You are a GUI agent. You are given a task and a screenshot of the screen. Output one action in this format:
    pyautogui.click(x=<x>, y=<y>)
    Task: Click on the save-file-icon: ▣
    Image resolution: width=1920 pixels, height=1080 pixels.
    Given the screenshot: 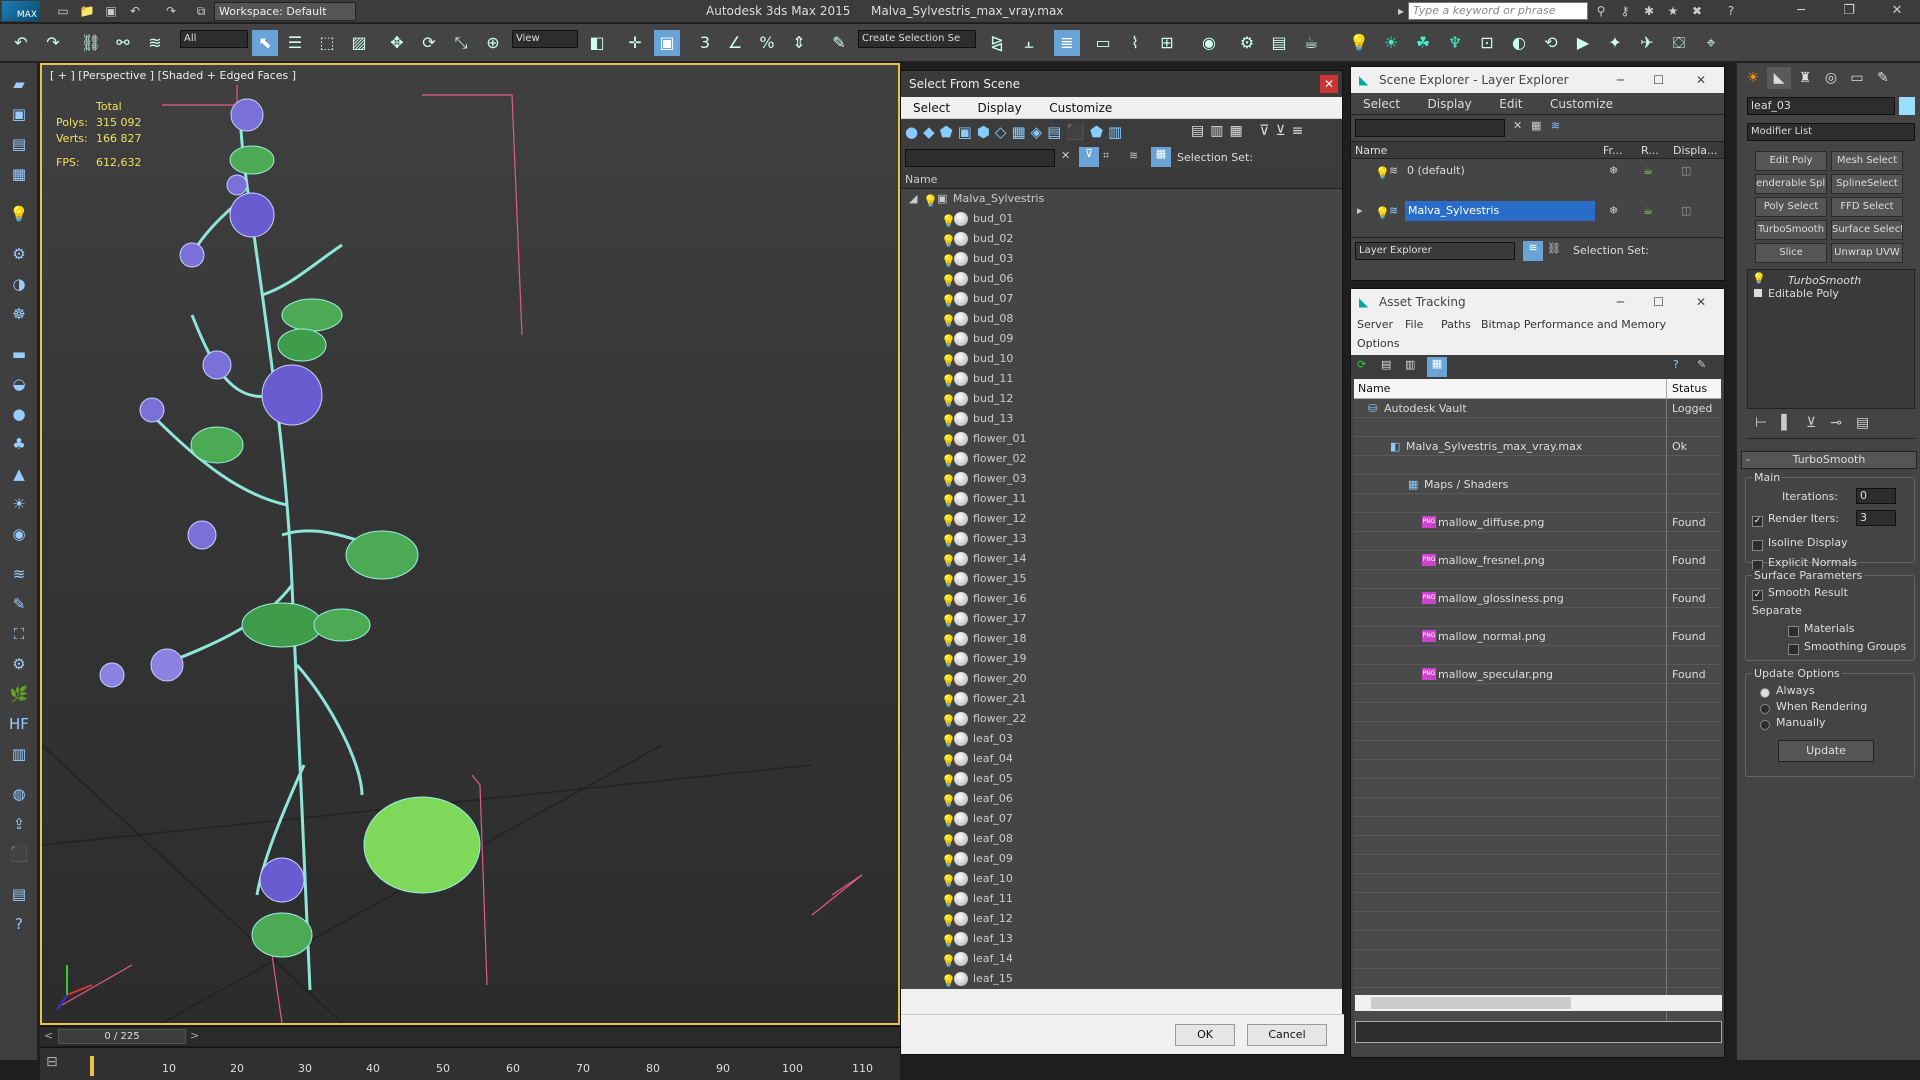 What is the action you would take?
    pyautogui.click(x=111, y=11)
    